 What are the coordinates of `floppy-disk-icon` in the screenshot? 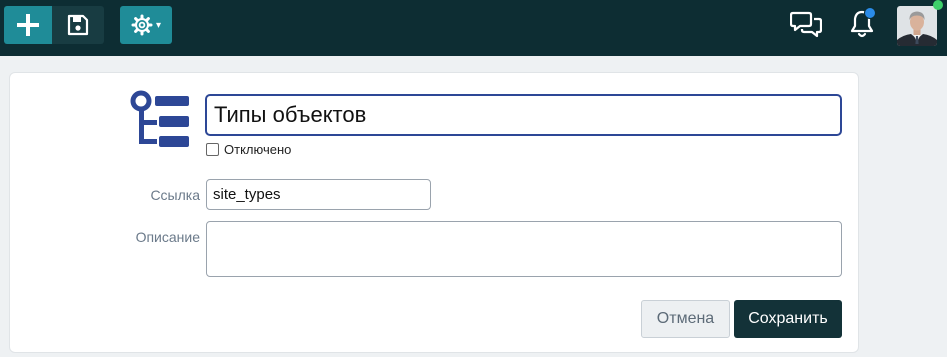 It's located at (78, 25).